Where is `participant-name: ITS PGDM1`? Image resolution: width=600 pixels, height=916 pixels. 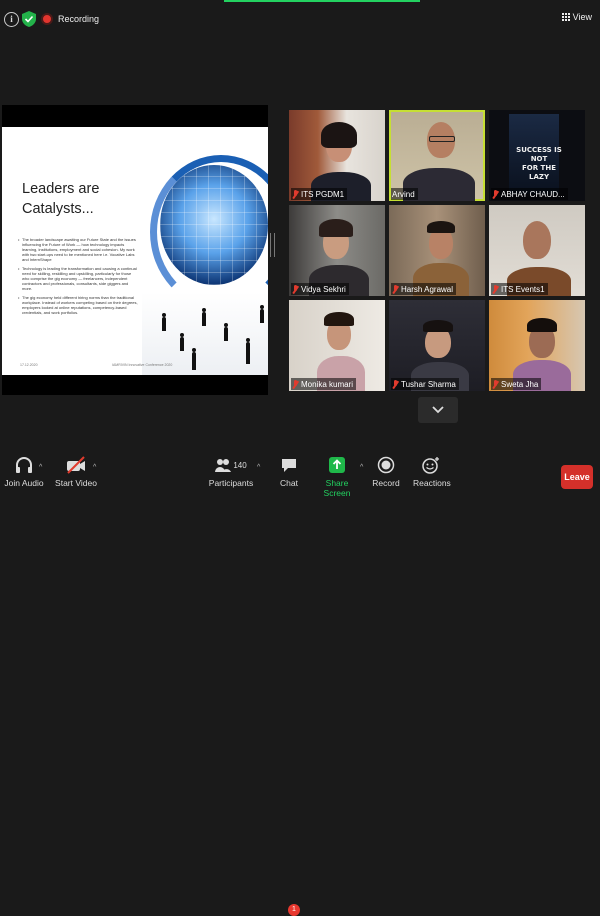
participant-name: ITS PGDM1 is located at coordinates (323, 194).